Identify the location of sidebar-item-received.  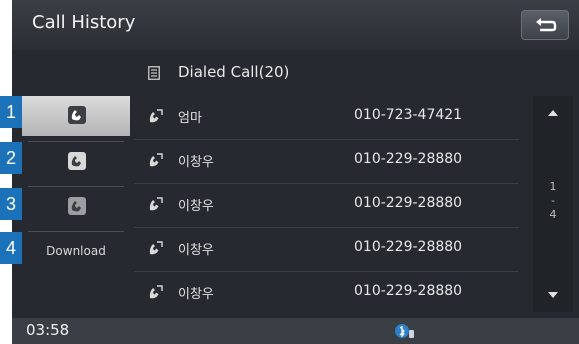
(76, 162).